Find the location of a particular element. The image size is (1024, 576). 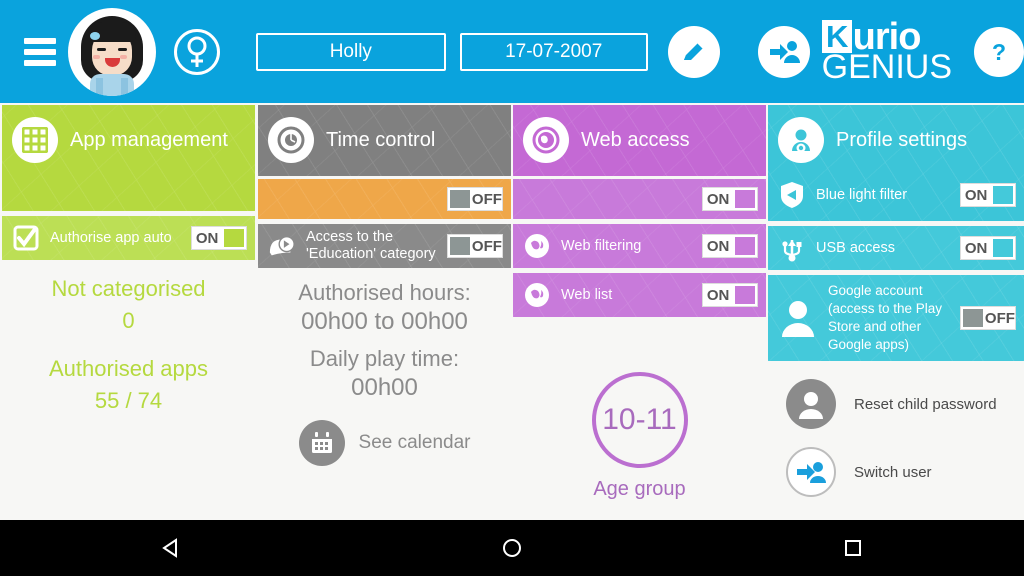

home-circle-icon is located at coordinates (512, 548).